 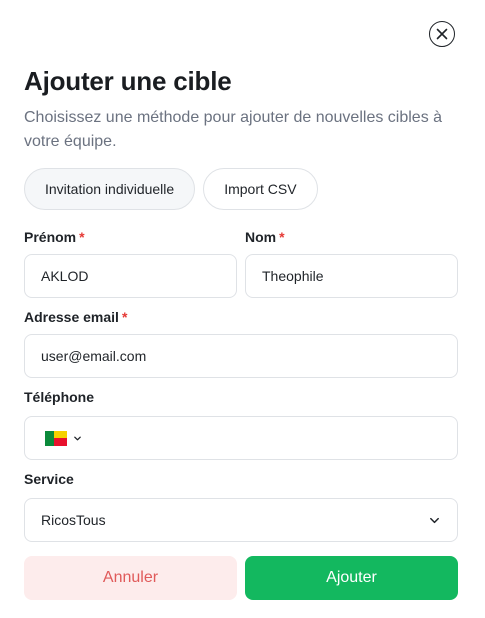 I want to click on phone-label: Téléphone, so click(x=59, y=397).